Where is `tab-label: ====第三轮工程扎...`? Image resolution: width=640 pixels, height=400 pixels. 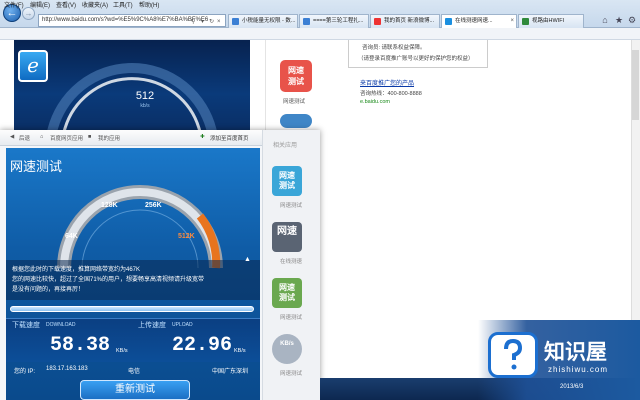
tab-label: ====第三轮工程扎... is located at coordinates (338, 21).